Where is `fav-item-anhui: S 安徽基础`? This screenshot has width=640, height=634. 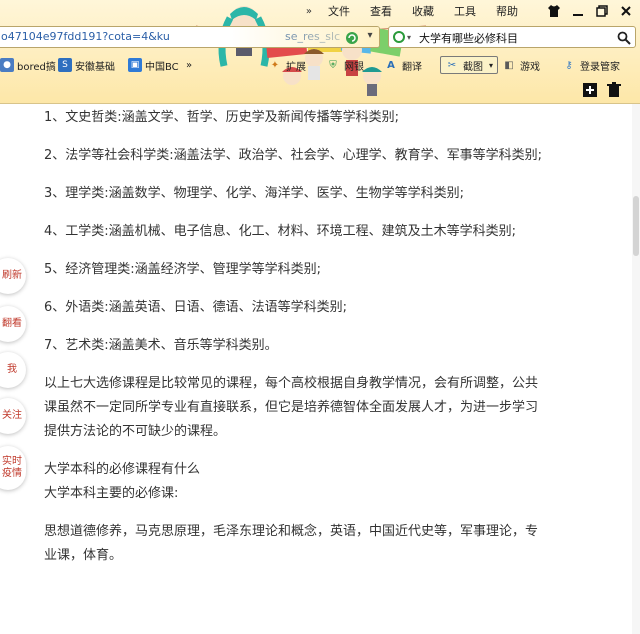 fav-item-anhui: S 安徽基础 is located at coordinates (86, 65).